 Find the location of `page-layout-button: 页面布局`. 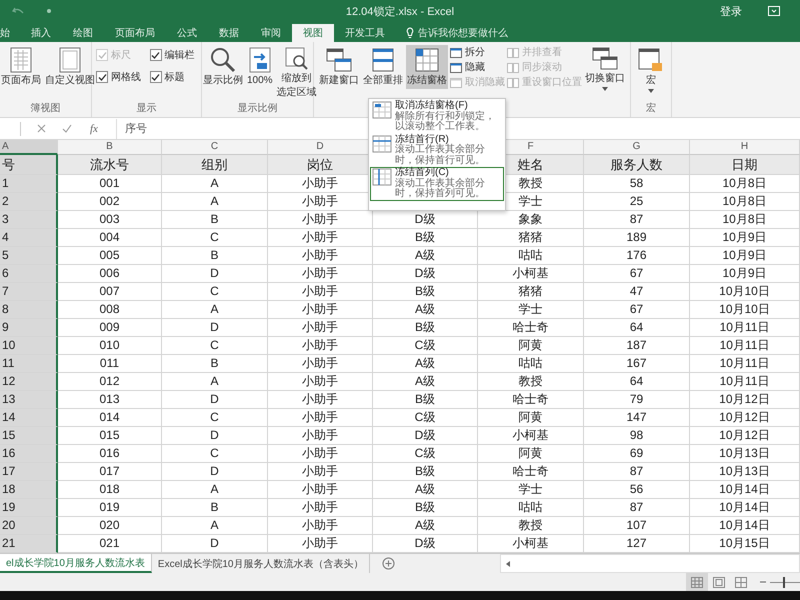

page-layout-button: 页面布局 is located at coordinates (21, 67).